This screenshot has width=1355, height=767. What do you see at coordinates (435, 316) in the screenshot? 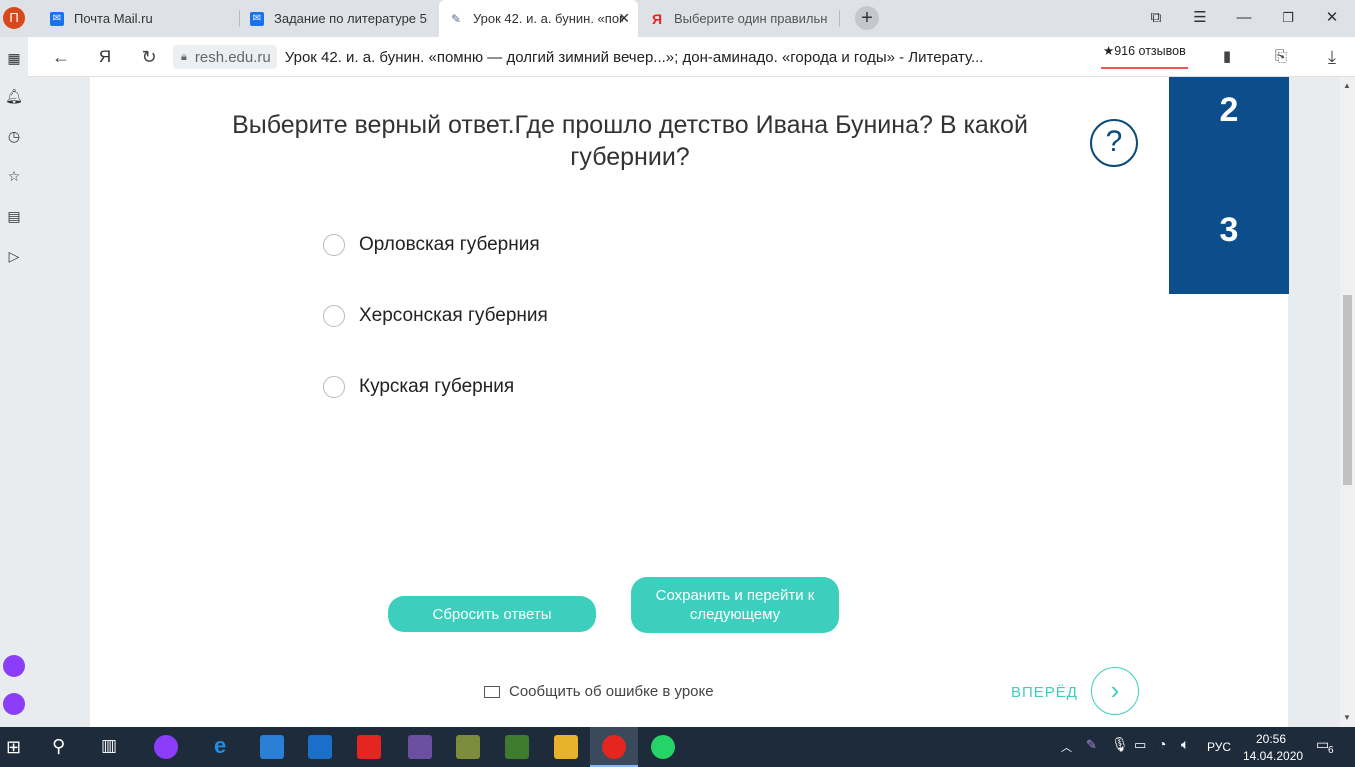
I see `answer-option: Херсонская губерния` at bounding box center [435, 316].